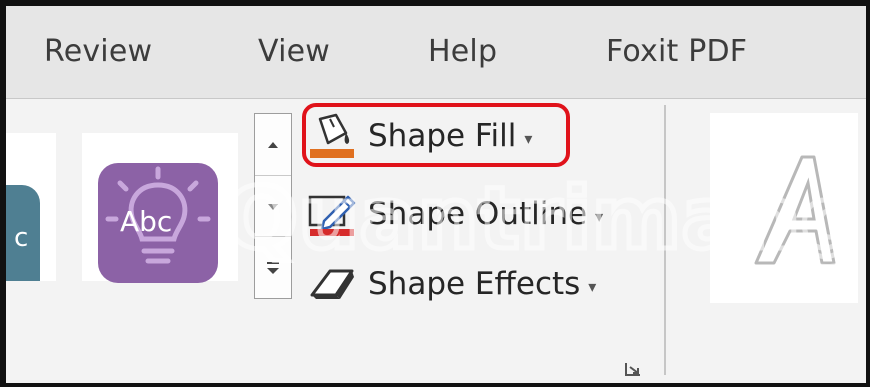 The height and width of the screenshot is (387, 870). I want to click on shape-style-swatch-purple: Abc, so click(158, 223).